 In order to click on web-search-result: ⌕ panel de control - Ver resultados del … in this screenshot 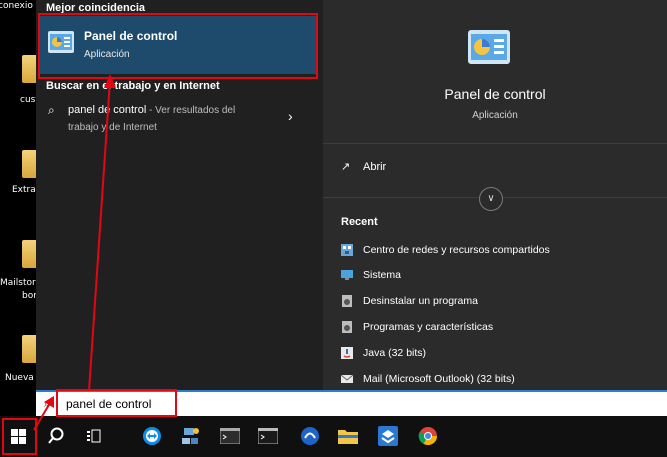, I will do `click(179, 120)`.